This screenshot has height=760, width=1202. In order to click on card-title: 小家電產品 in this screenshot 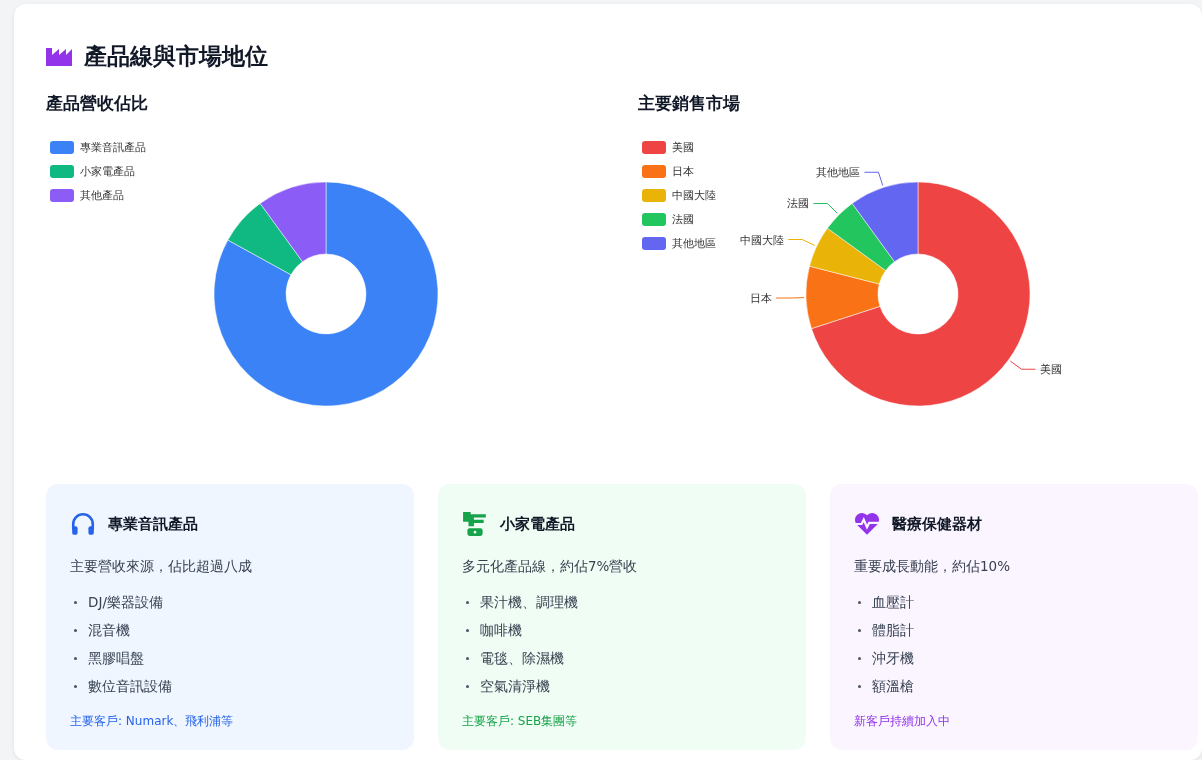, I will do `click(537, 524)`.